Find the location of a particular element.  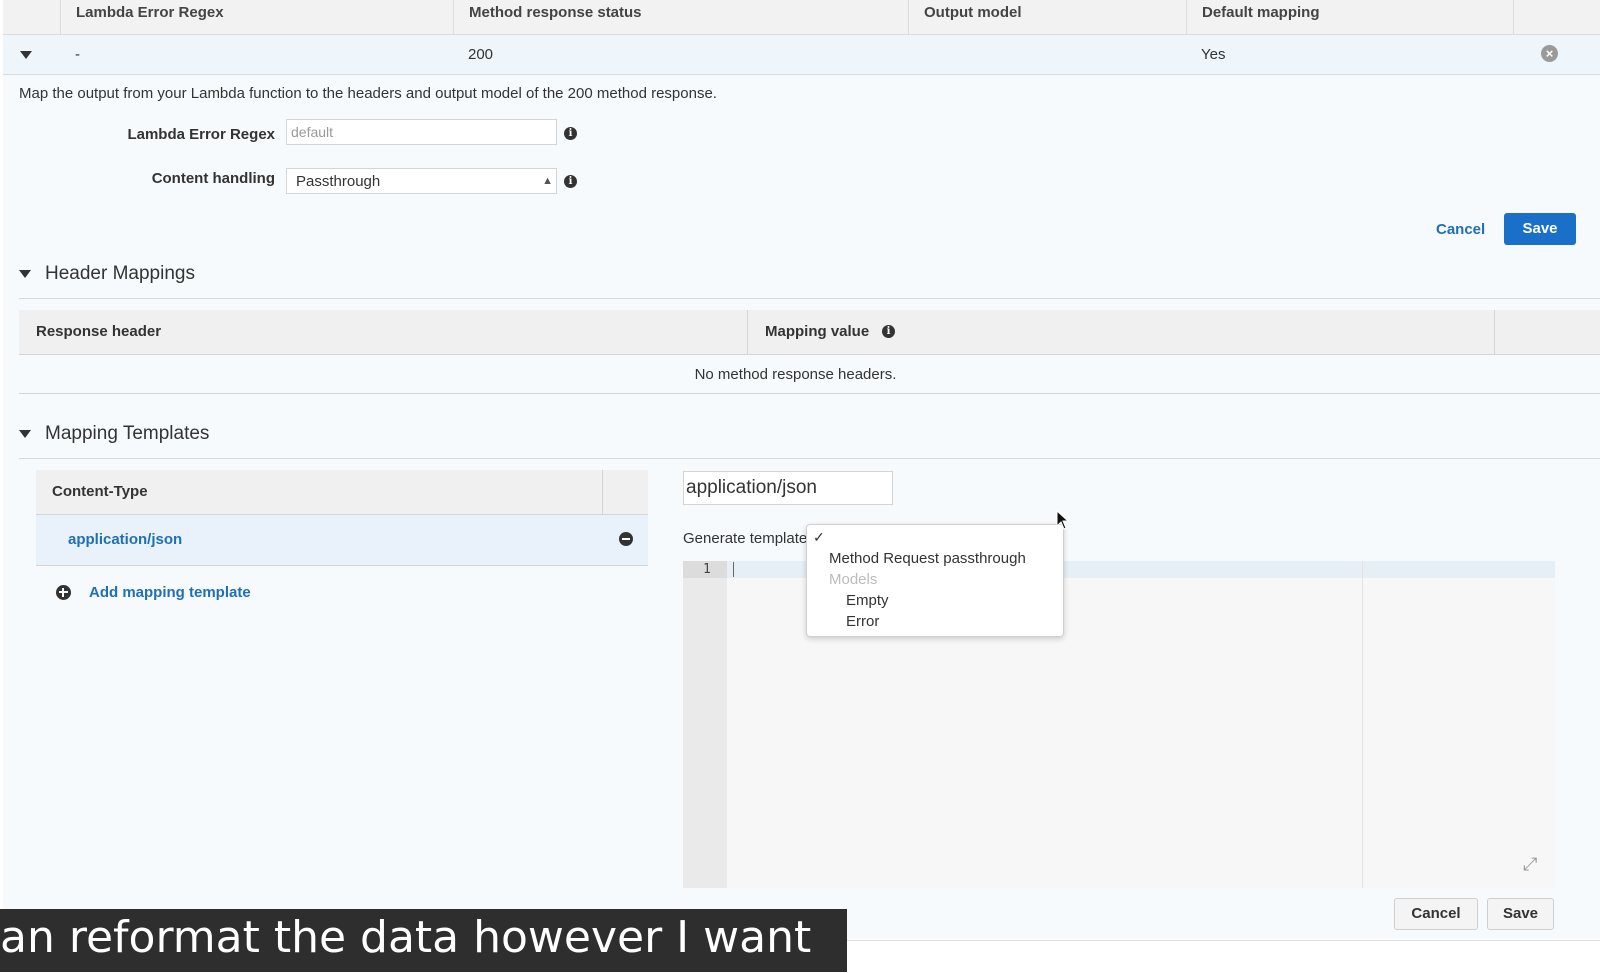

save-button: Save is located at coordinates (1540, 229).